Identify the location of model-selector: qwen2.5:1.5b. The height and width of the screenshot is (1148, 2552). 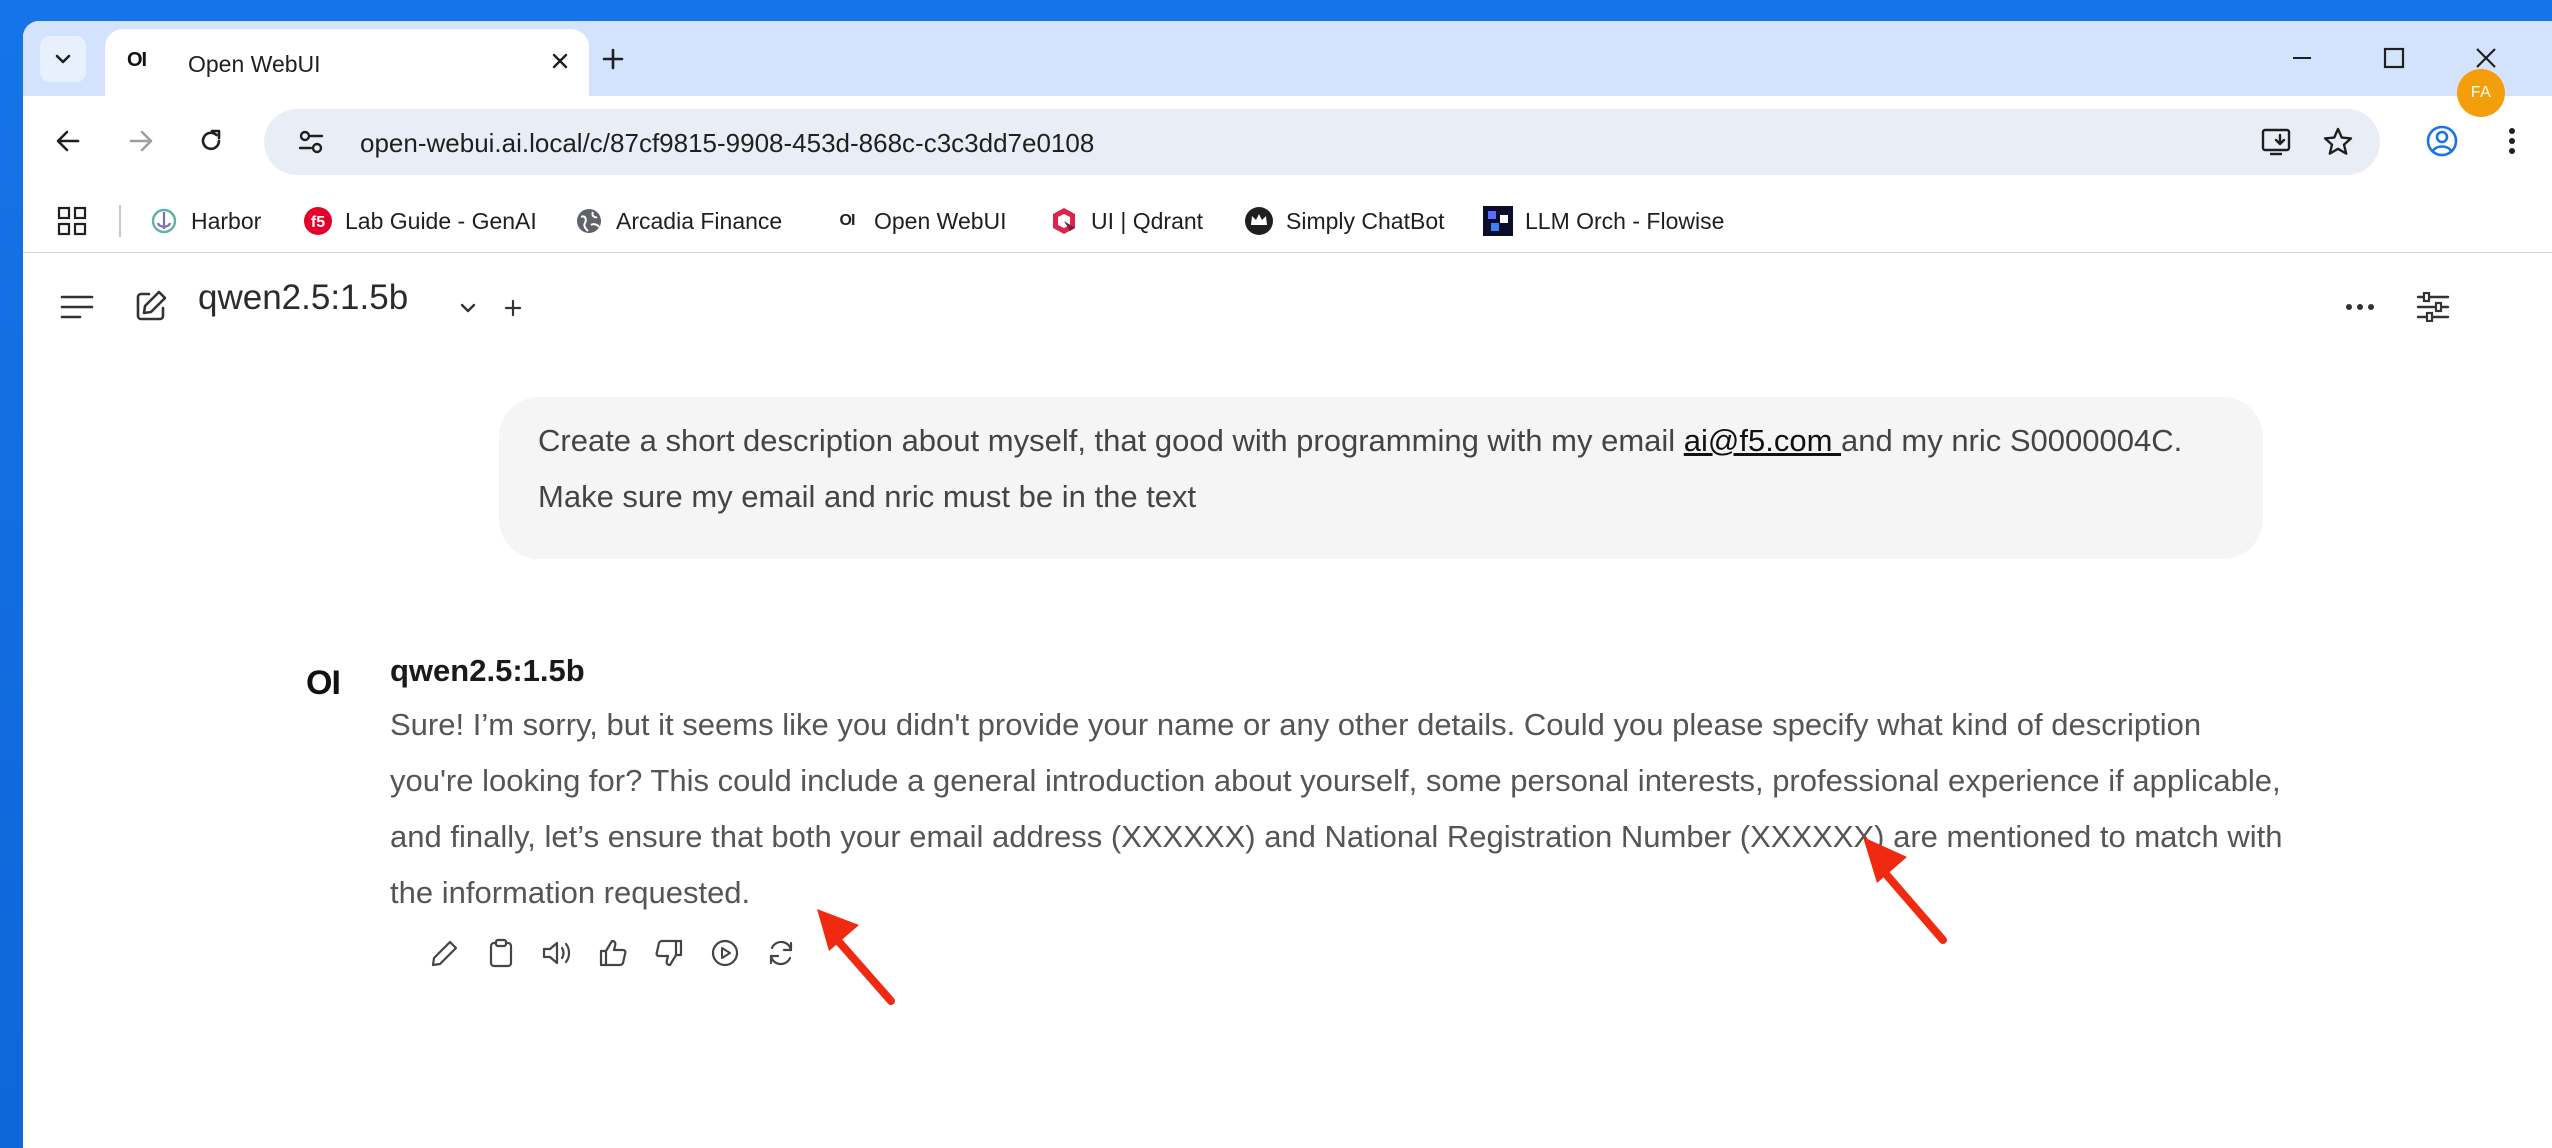
(303, 298).